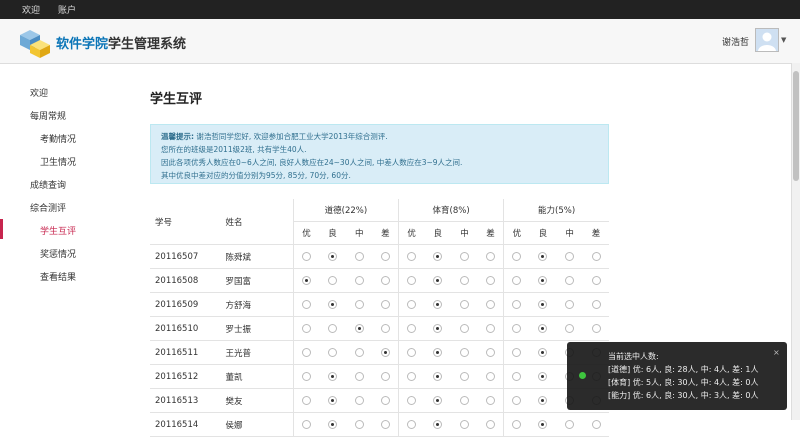 This screenshot has height=437, width=800. I want to click on scrollbar-thumb, so click(796, 126).